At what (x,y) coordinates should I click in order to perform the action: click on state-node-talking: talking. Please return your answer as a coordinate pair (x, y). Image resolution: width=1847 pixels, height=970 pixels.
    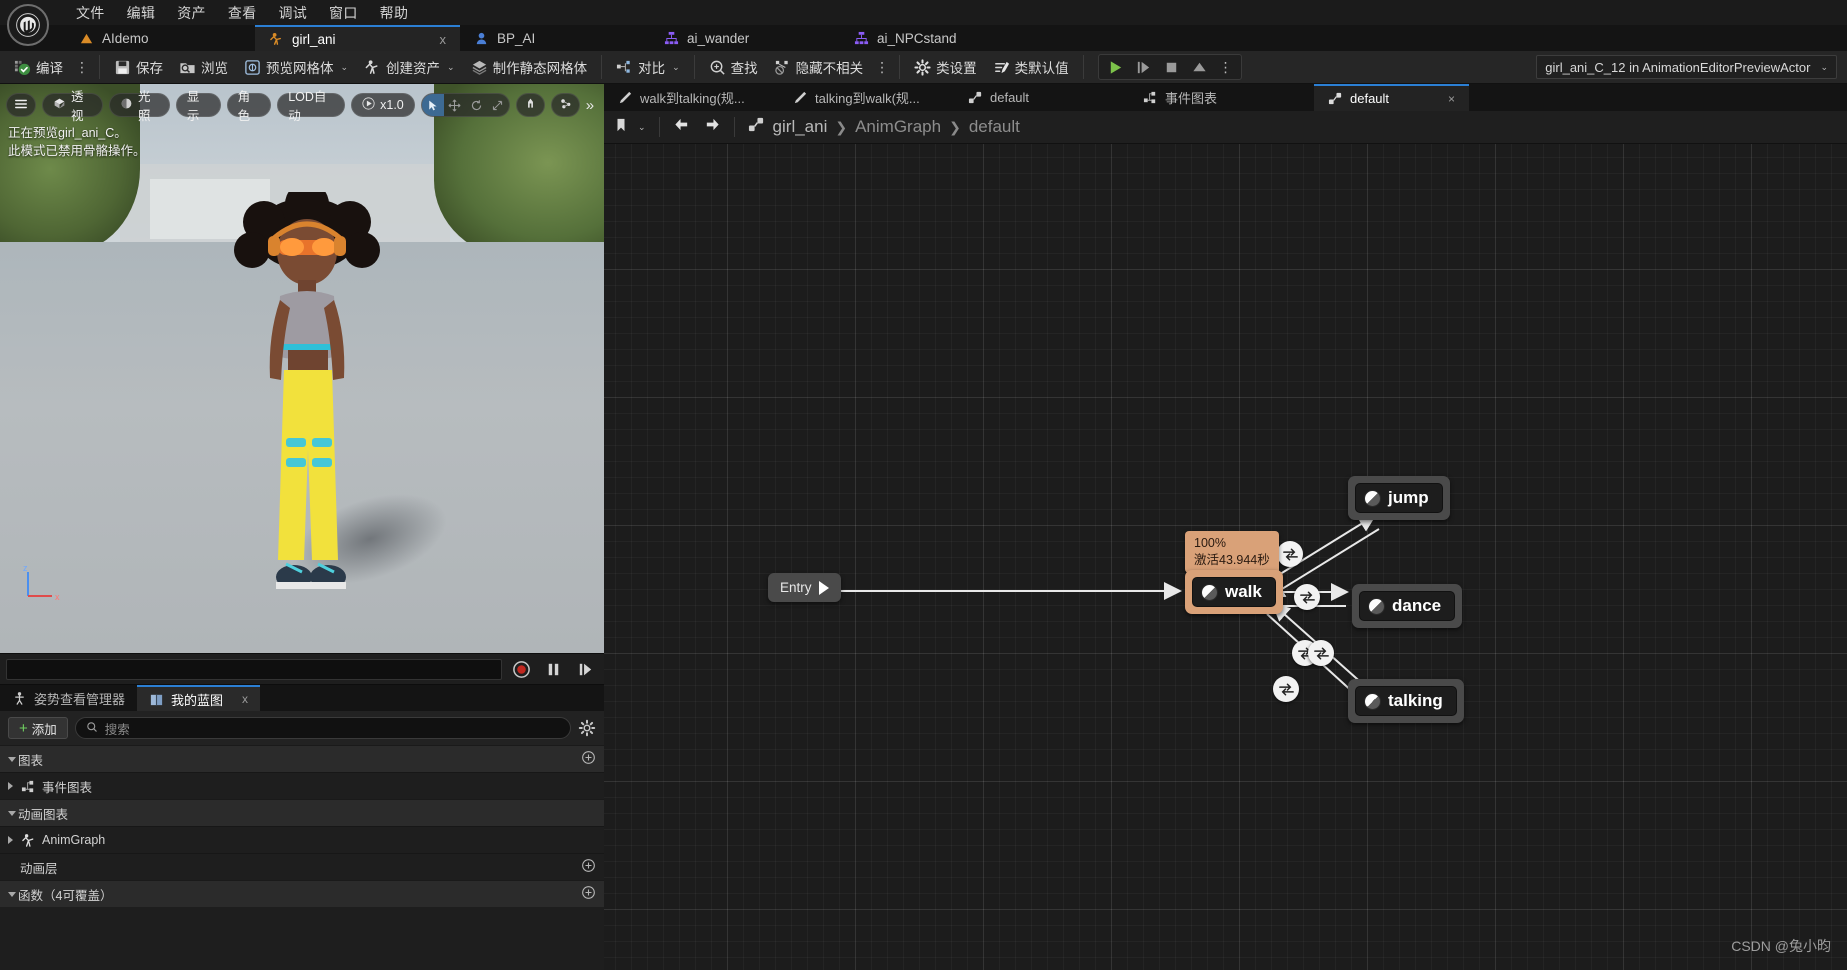
    Looking at the image, I should click on (1406, 701).